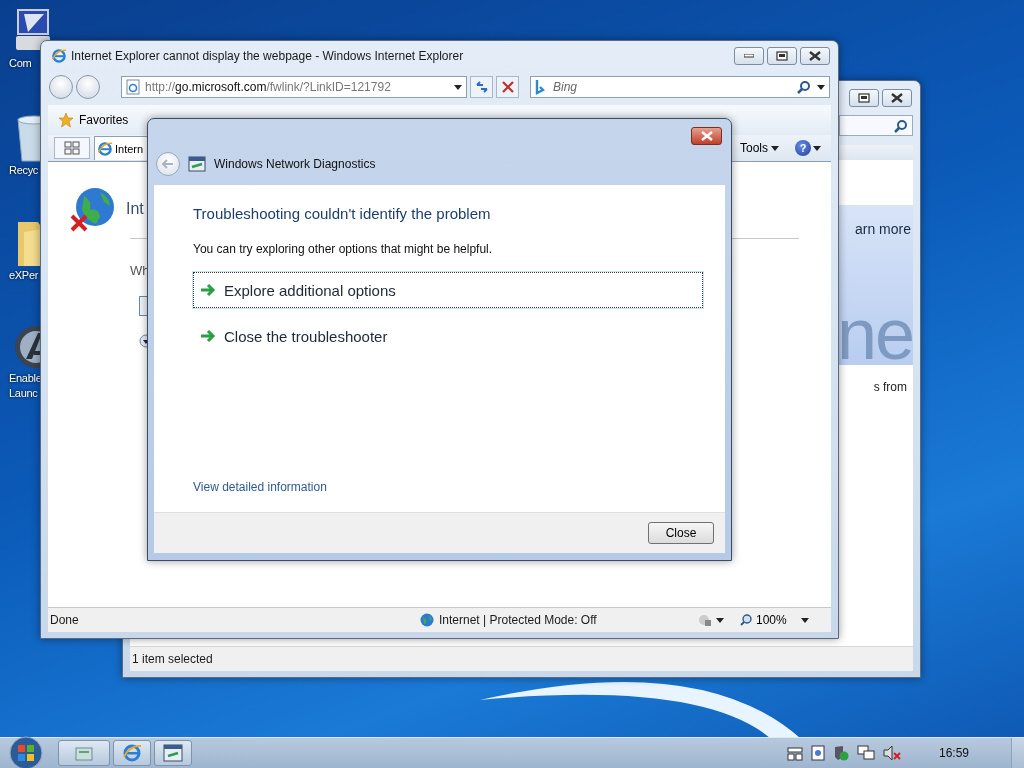  I want to click on status-text: 1 item selected, so click(172, 659).